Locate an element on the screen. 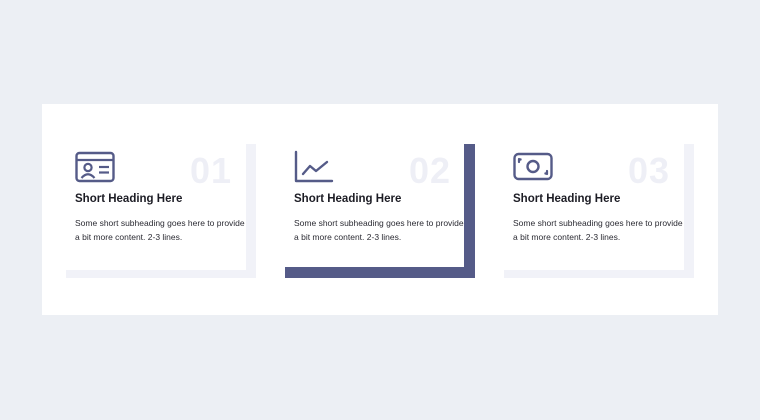 The image size is (760, 420). id-card-icon is located at coordinates (95, 167).